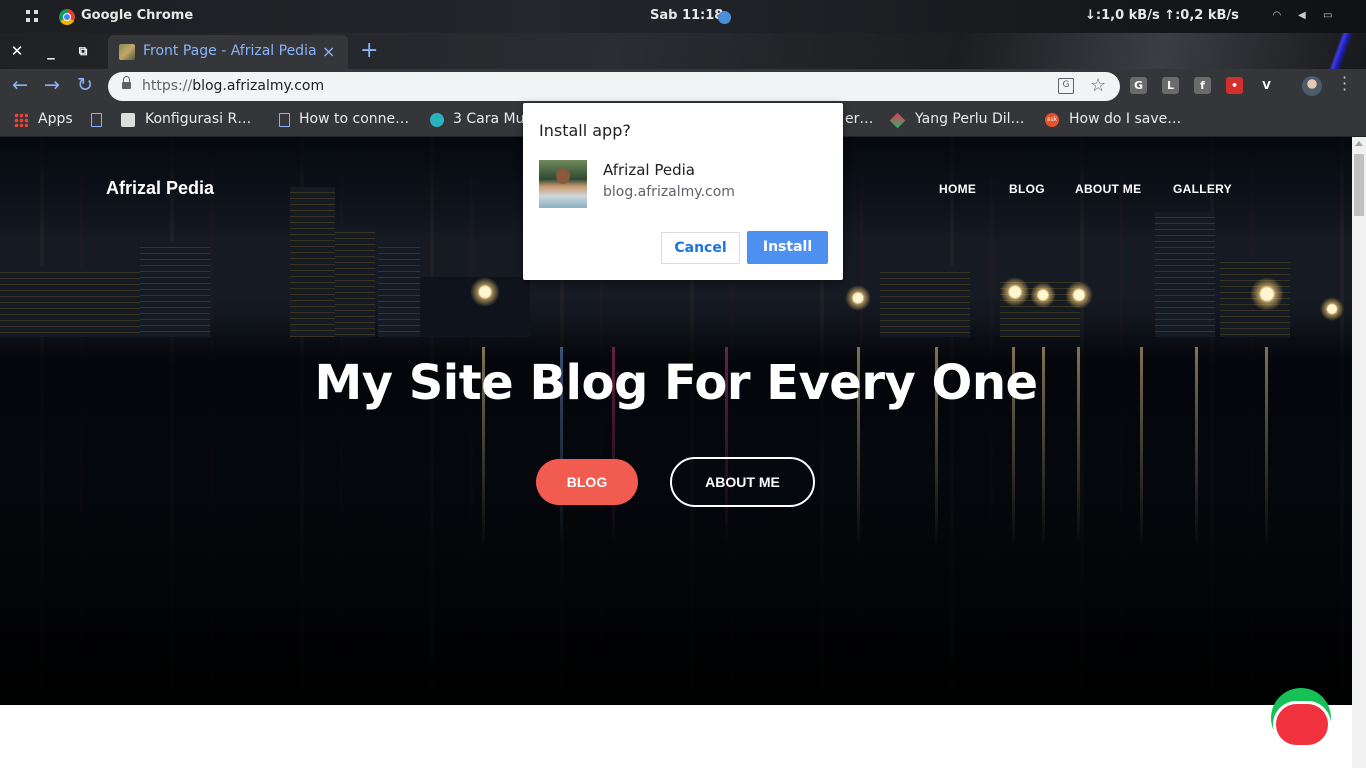 The width and height of the screenshot is (1366, 768). What do you see at coordinates (1202, 85) in the screenshot?
I see `facebook-extension-icon: f` at bounding box center [1202, 85].